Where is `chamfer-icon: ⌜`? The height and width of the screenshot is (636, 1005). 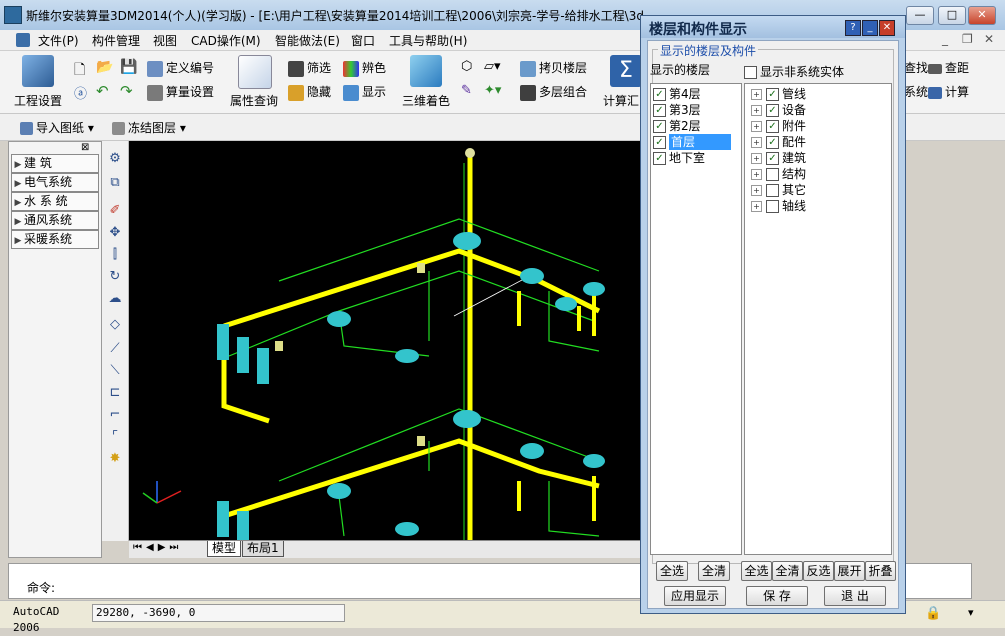
chamfer-icon: ⌜ is located at coordinates (115, 437).